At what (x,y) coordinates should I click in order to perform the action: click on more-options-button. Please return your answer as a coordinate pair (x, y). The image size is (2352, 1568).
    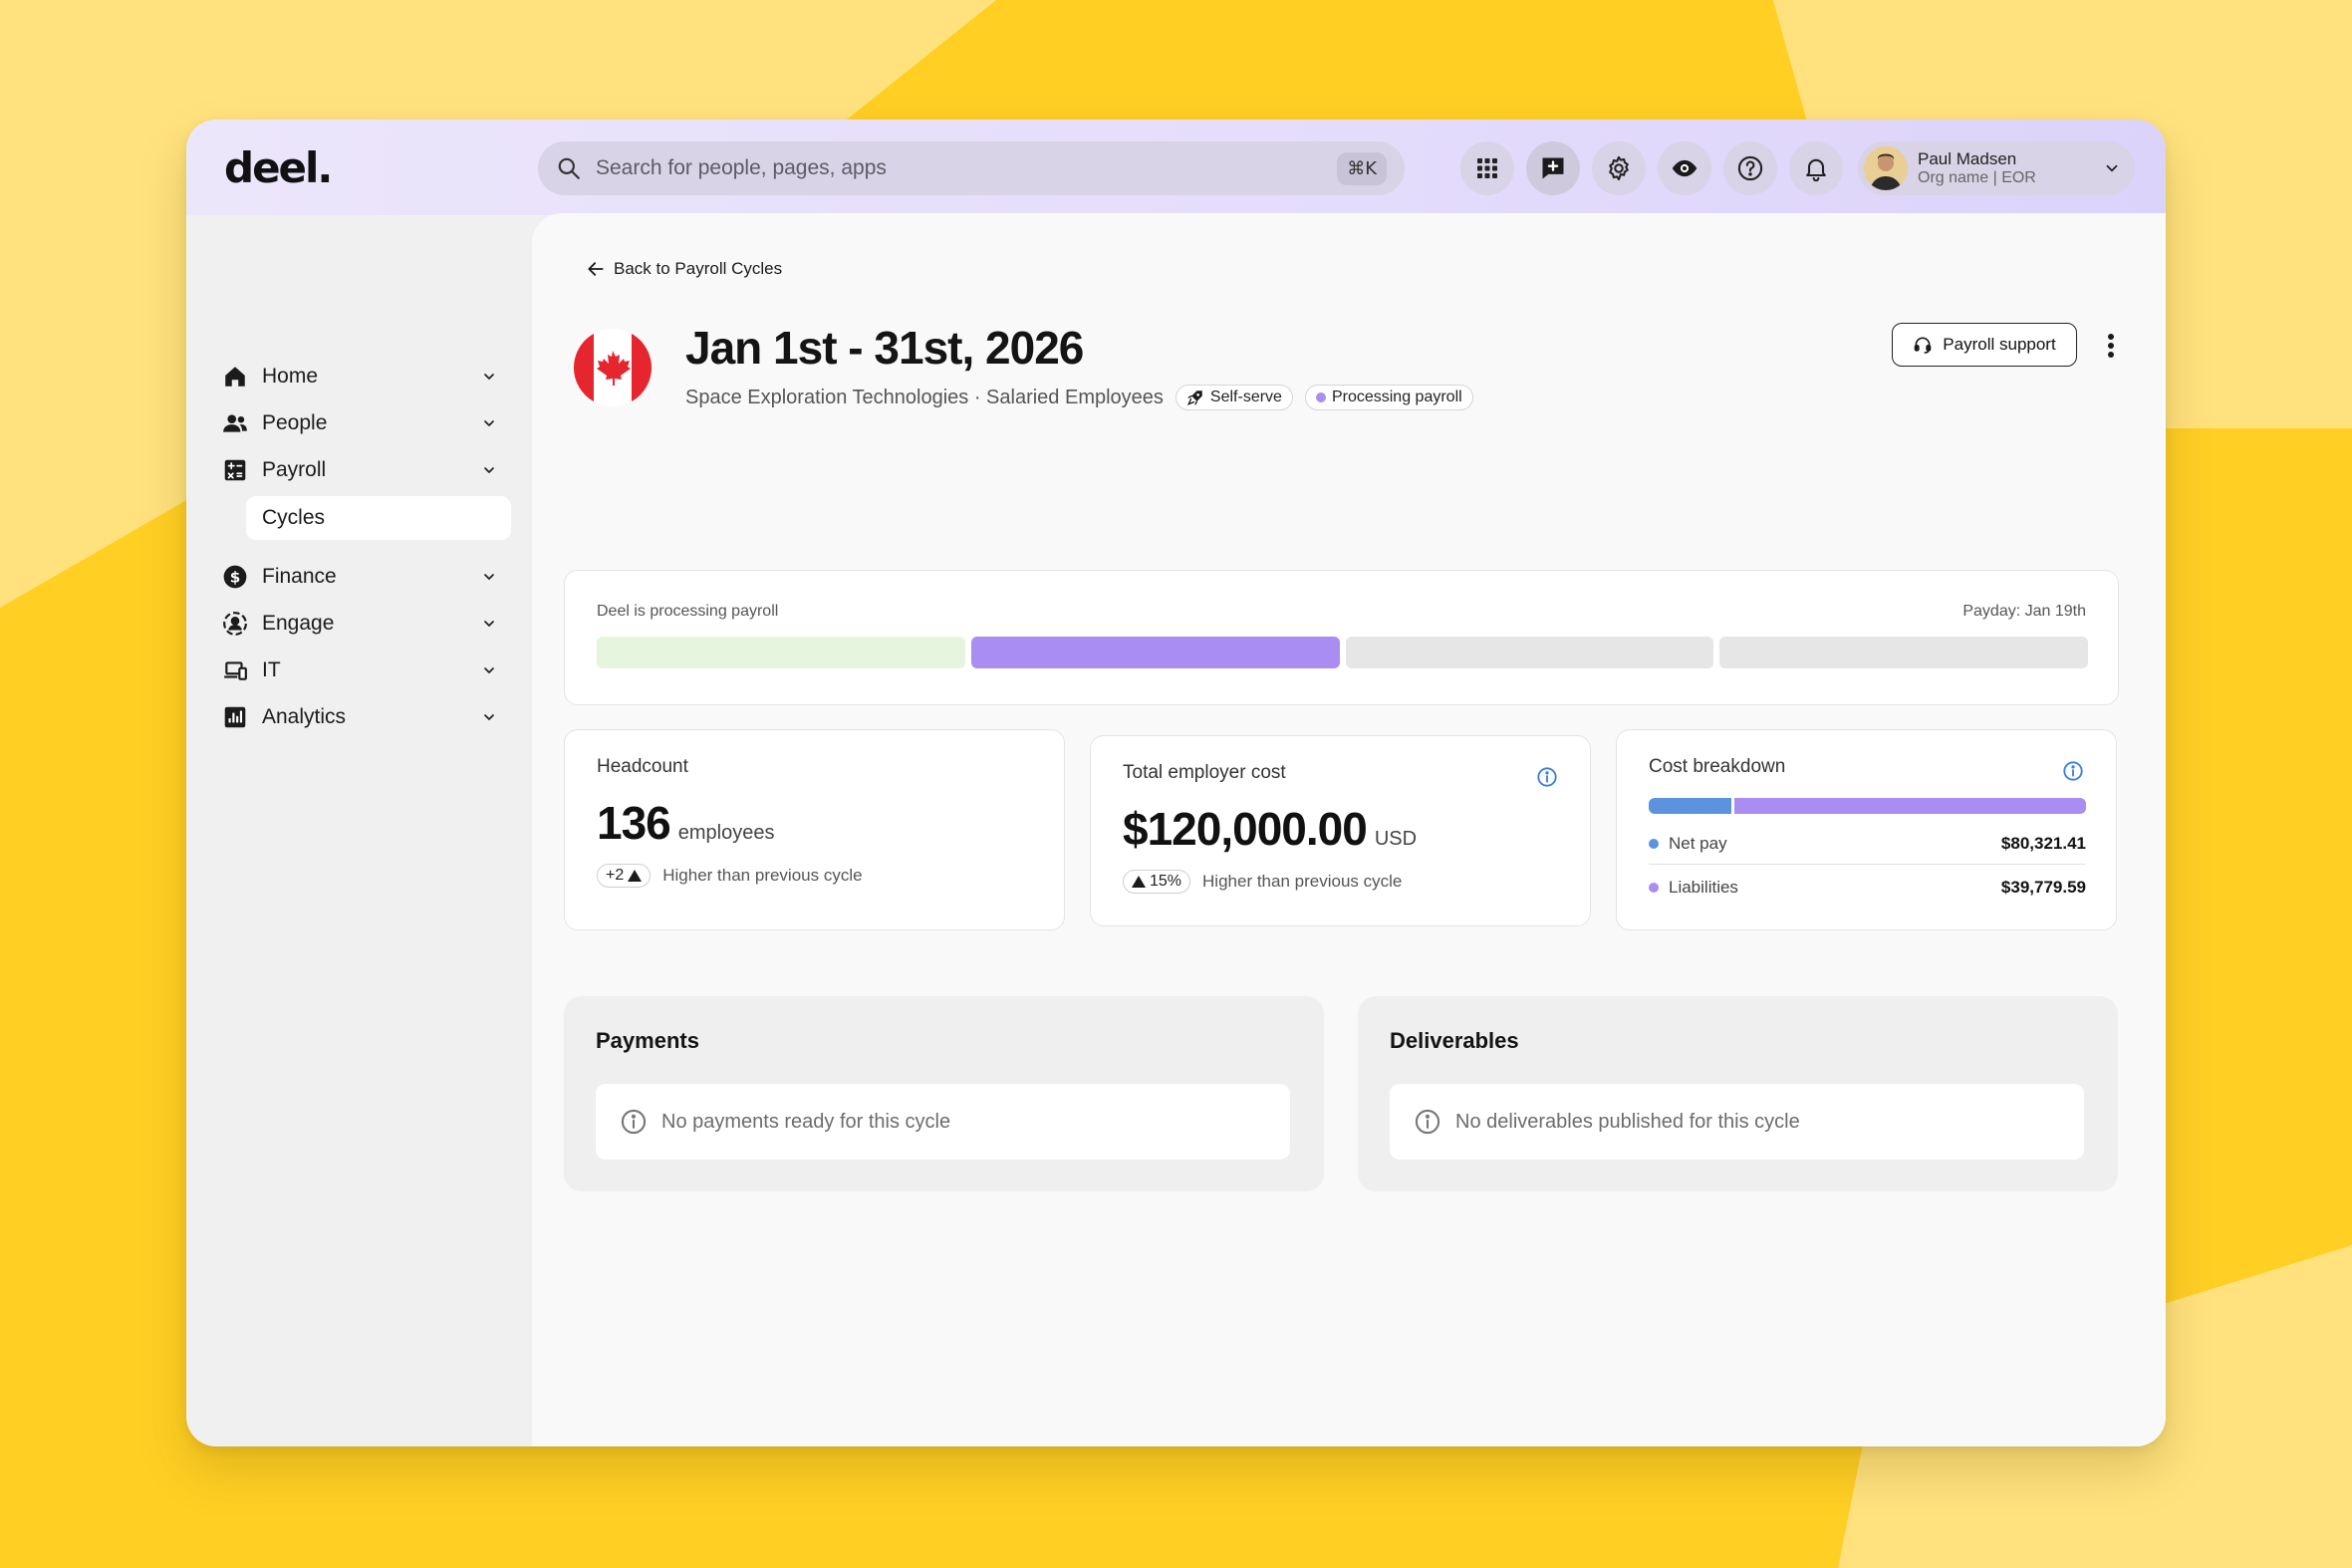
    Looking at the image, I should click on (2111, 346).